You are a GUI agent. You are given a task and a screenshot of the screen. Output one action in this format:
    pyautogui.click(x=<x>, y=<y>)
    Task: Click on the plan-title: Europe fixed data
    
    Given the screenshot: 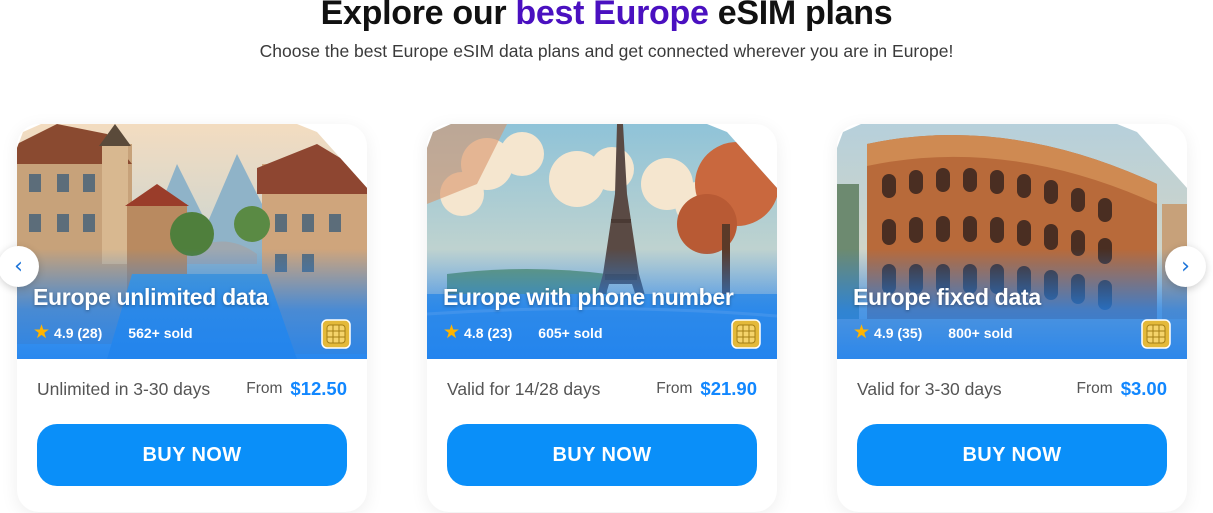 What is the action you would take?
    pyautogui.click(x=947, y=297)
    